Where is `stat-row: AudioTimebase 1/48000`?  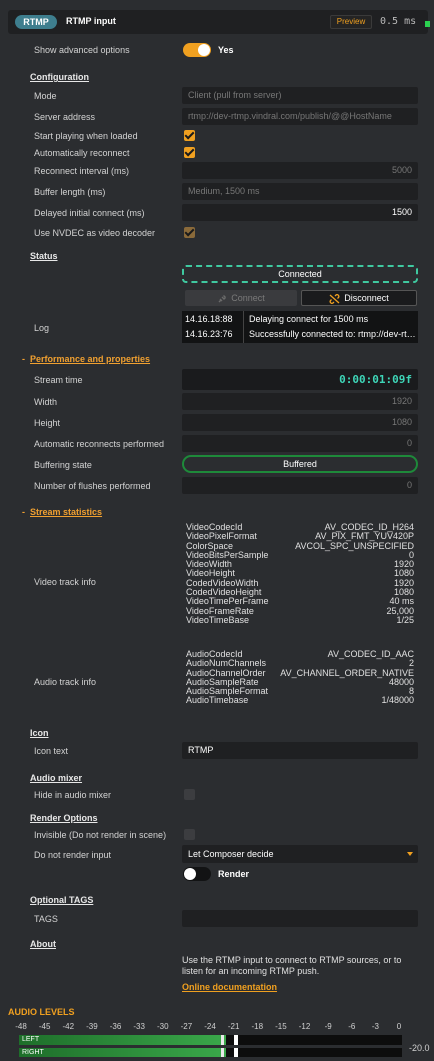 stat-row: AudioTimebase 1/48000 is located at coordinates (300, 700).